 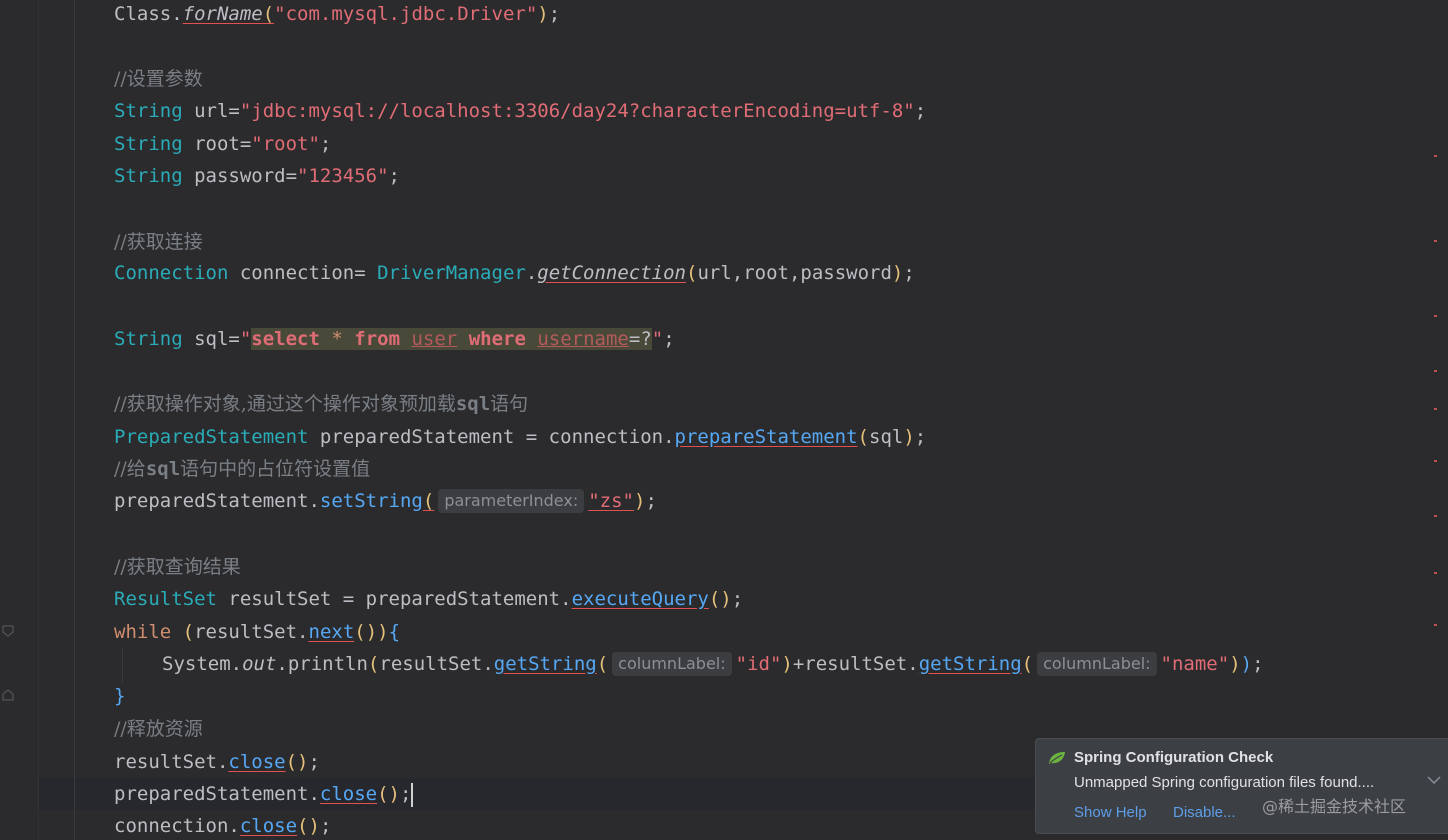 What do you see at coordinates (257, 632) in the screenshot?
I see `code-line-while: while (resultSet.next()){` at bounding box center [257, 632].